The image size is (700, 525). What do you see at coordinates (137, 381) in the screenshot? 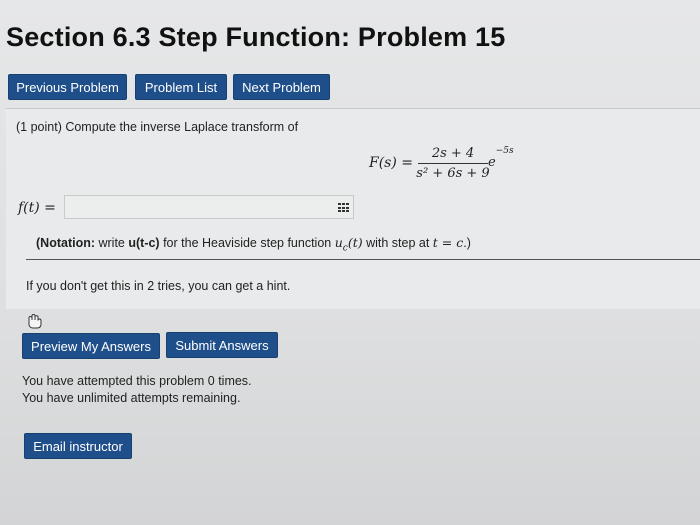
I see `attempted-text: You have attempted this problem 0 times.` at bounding box center [137, 381].